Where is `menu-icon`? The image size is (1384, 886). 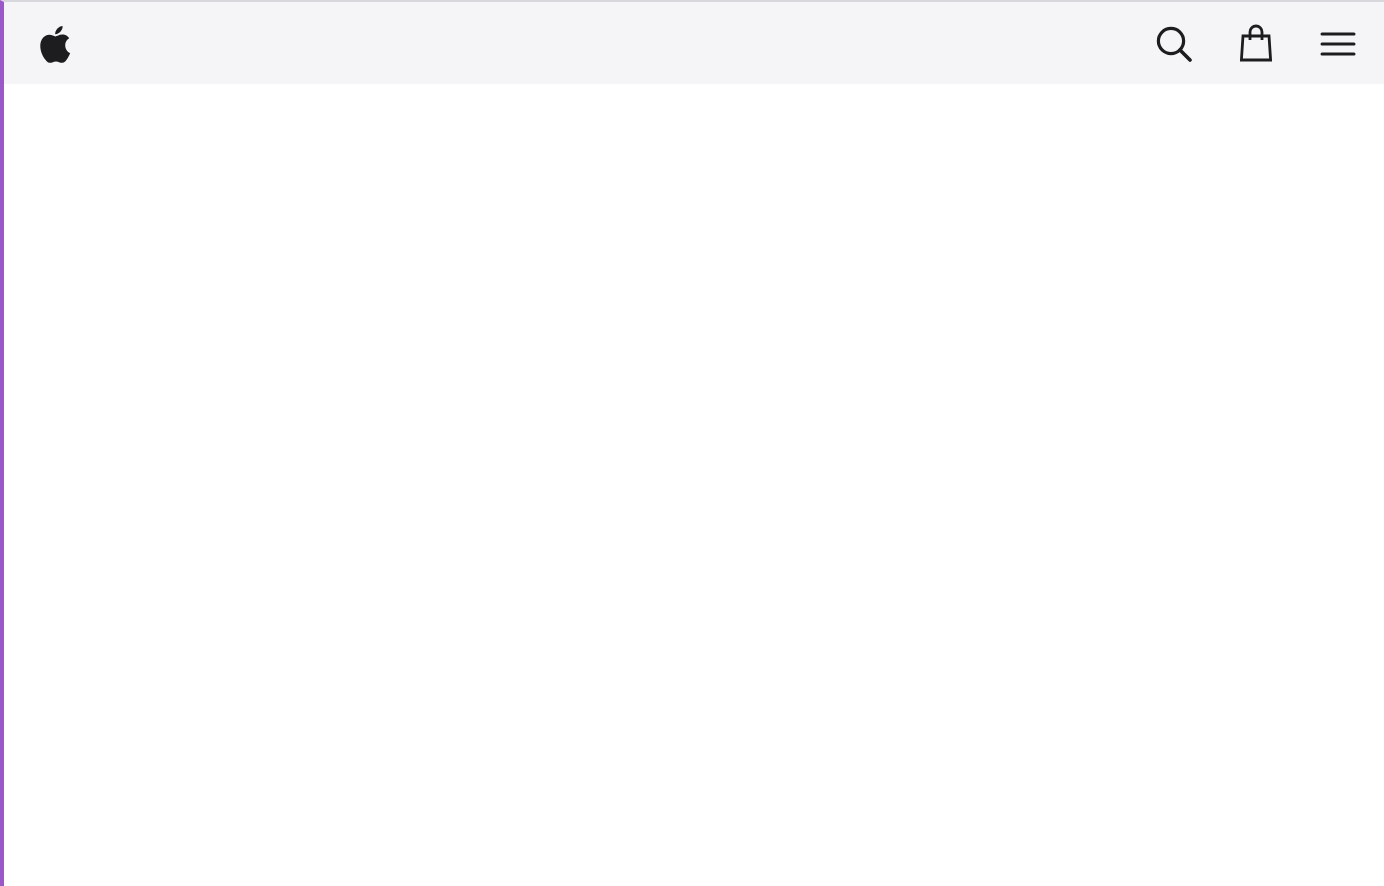 menu-icon is located at coordinates (1338, 43).